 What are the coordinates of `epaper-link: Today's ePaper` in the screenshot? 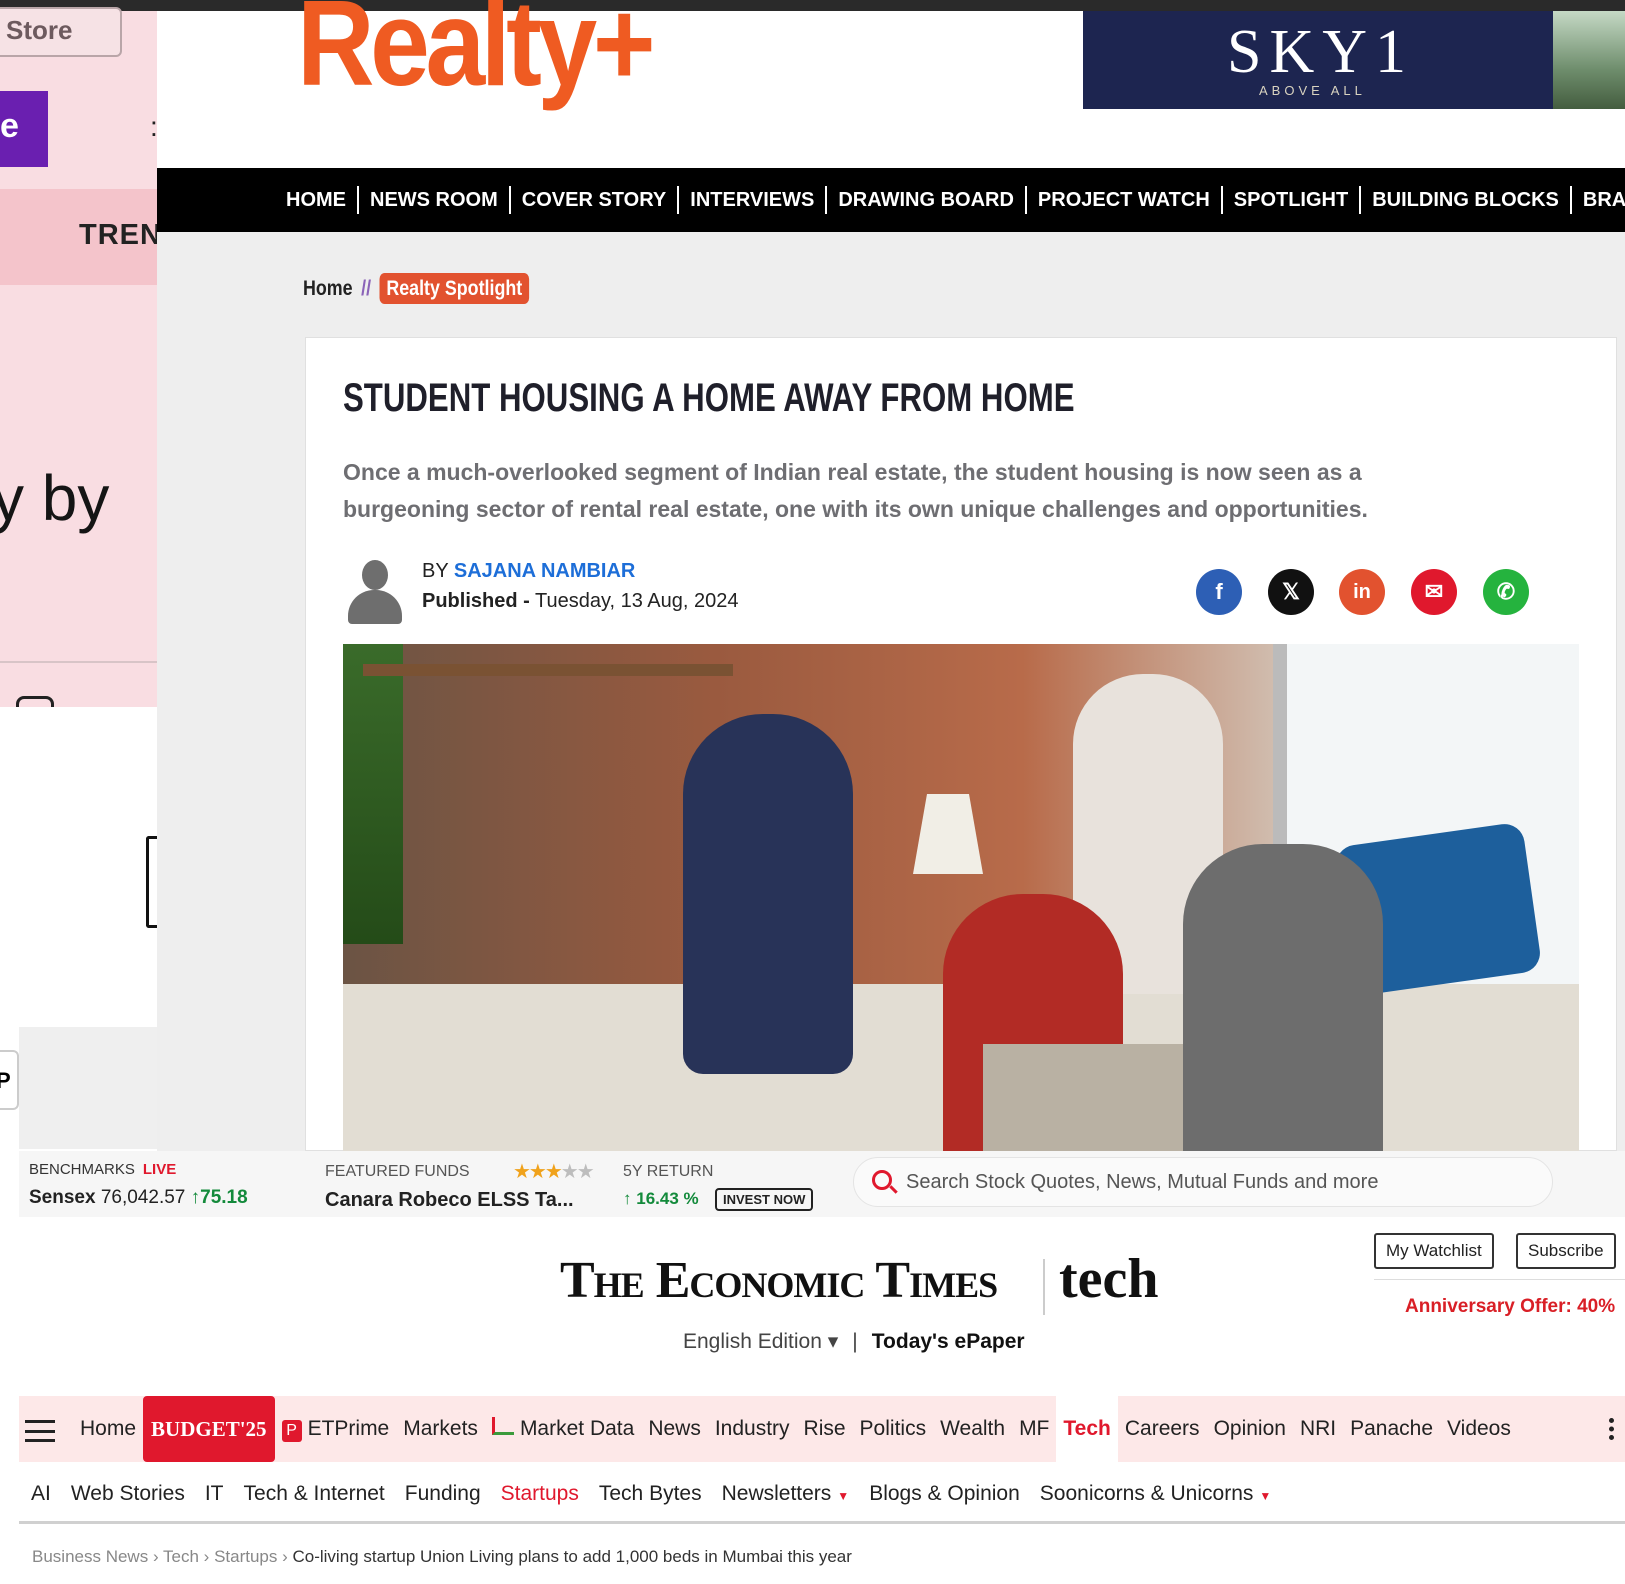 It's located at (948, 1341).